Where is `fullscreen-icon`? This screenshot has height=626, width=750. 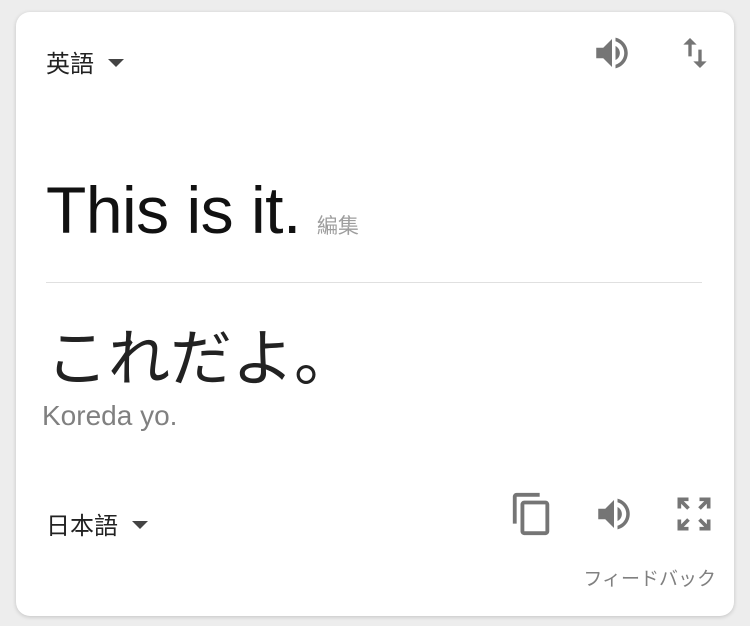
fullscreen-icon is located at coordinates (694, 514).